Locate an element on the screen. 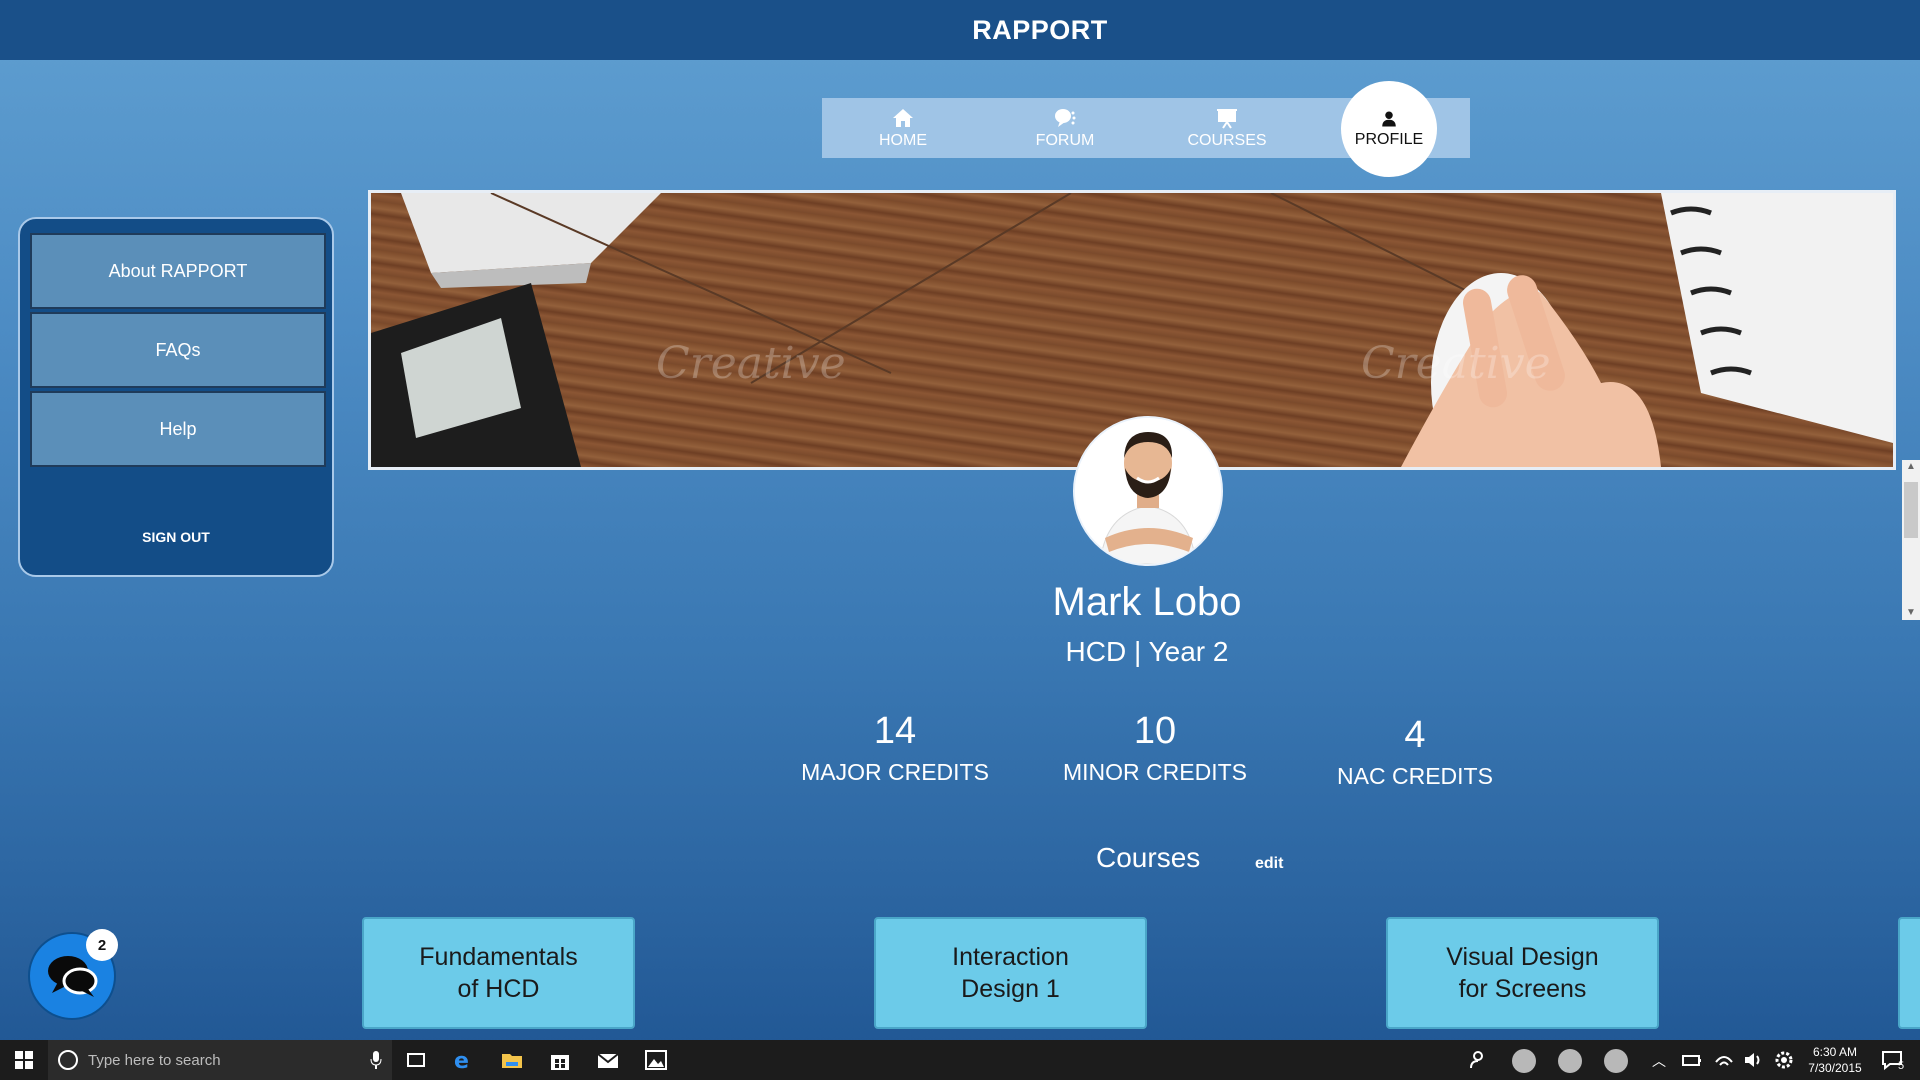 This screenshot has height=1080, width=1920. sign-out-button: SIGN OUT is located at coordinates (176, 537).